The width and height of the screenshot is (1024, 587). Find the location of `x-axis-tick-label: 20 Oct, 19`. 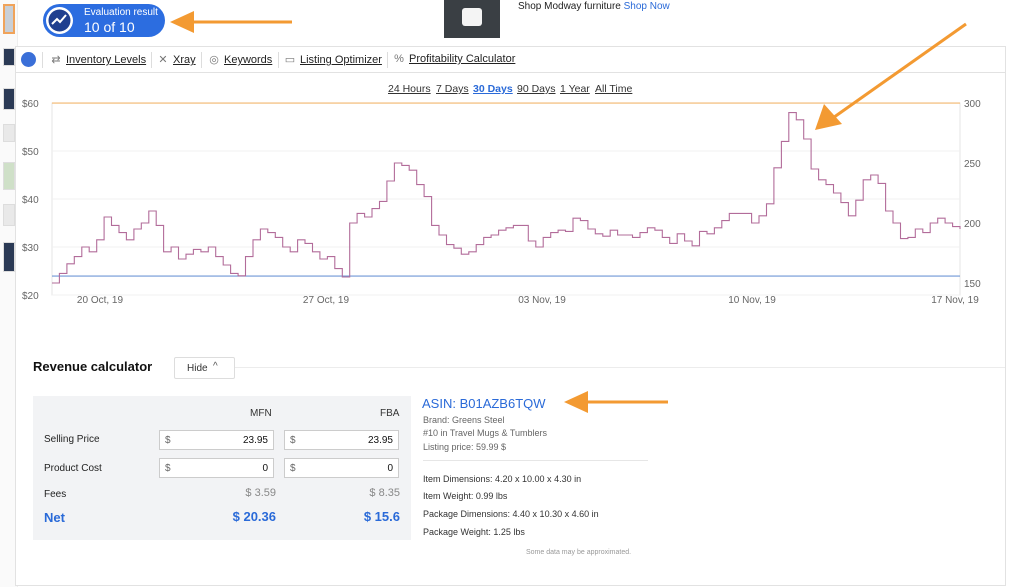

x-axis-tick-label: 20 Oct, 19 is located at coordinates (100, 300).